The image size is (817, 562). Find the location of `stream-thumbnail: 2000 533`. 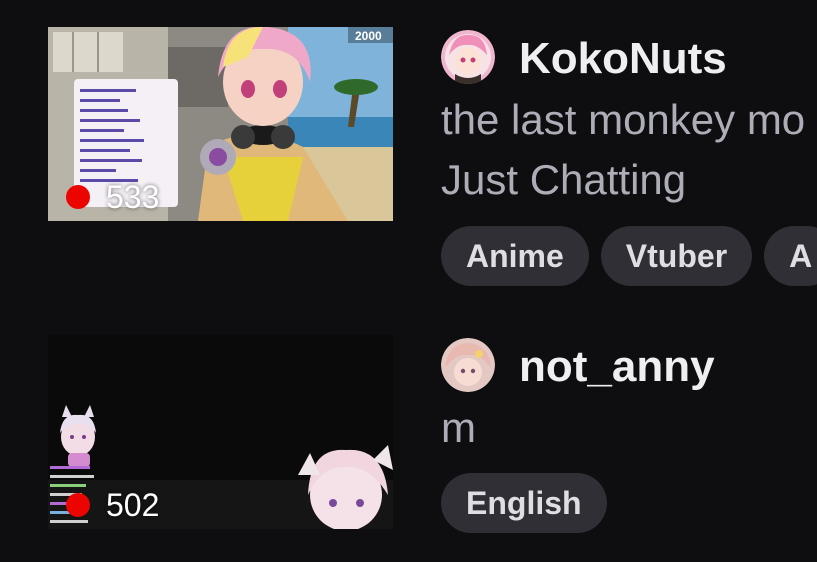

stream-thumbnail: 2000 533 is located at coordinates (220, 124).